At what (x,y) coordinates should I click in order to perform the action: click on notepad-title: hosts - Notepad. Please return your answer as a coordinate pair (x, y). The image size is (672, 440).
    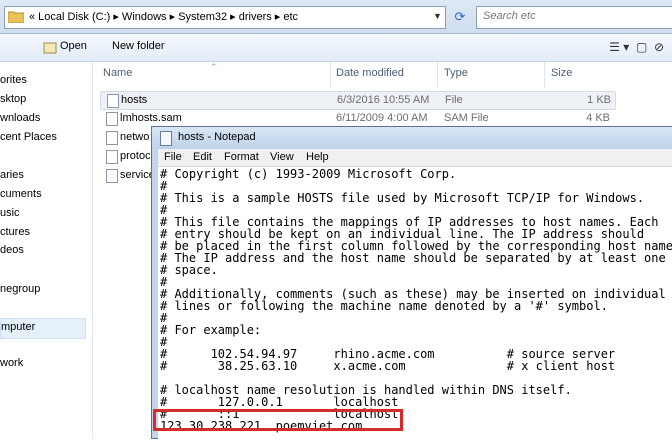
    Looking at the image, I should click on (217, 137).